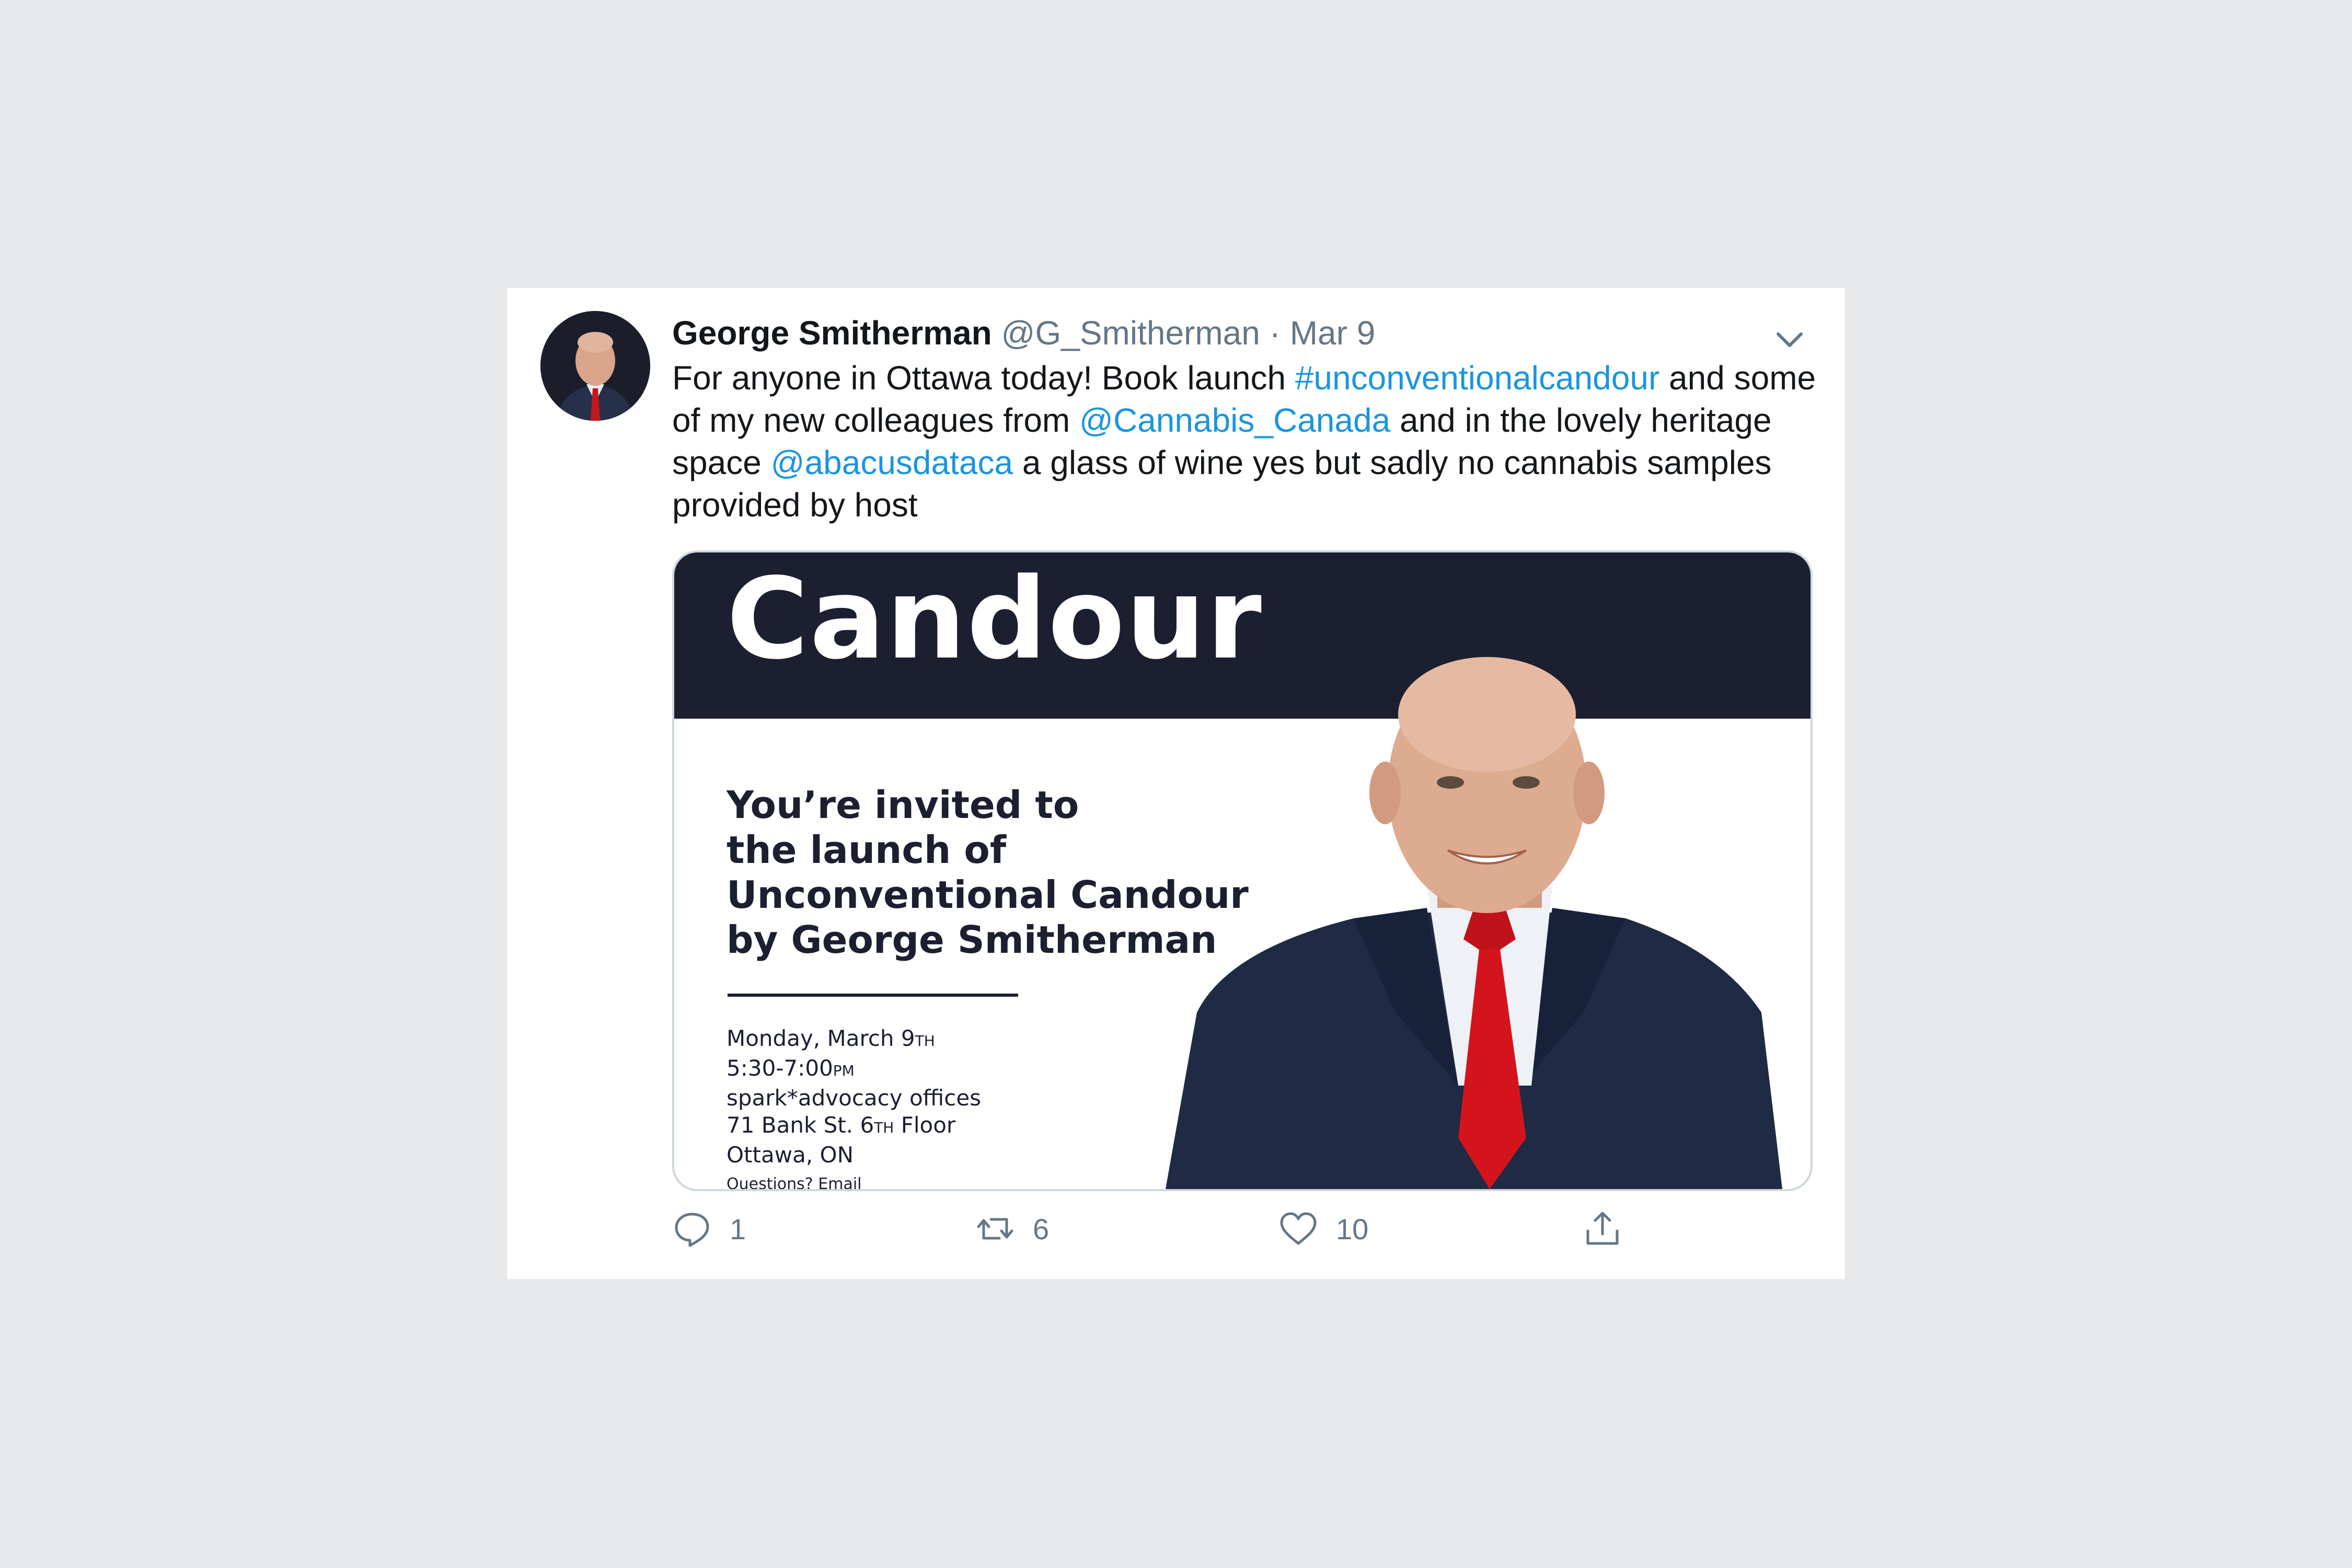 This screenshot has width=2352, height=1568. Describe the element at coordinates (692, 1230) in the screenshot. I see `reply-icon` at that location.